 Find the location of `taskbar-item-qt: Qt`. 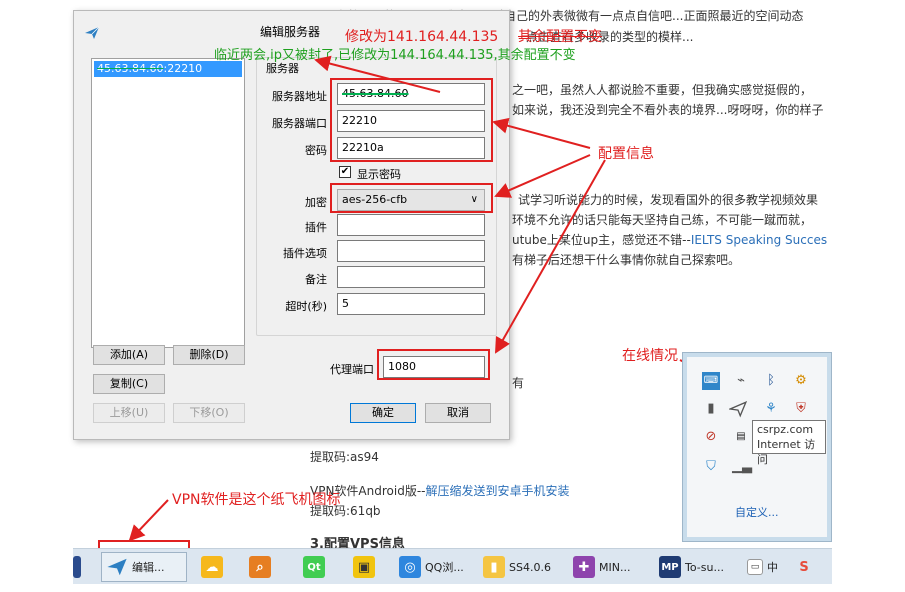

taskbar-item-qt: Qt is located at coordinates (316, 567).